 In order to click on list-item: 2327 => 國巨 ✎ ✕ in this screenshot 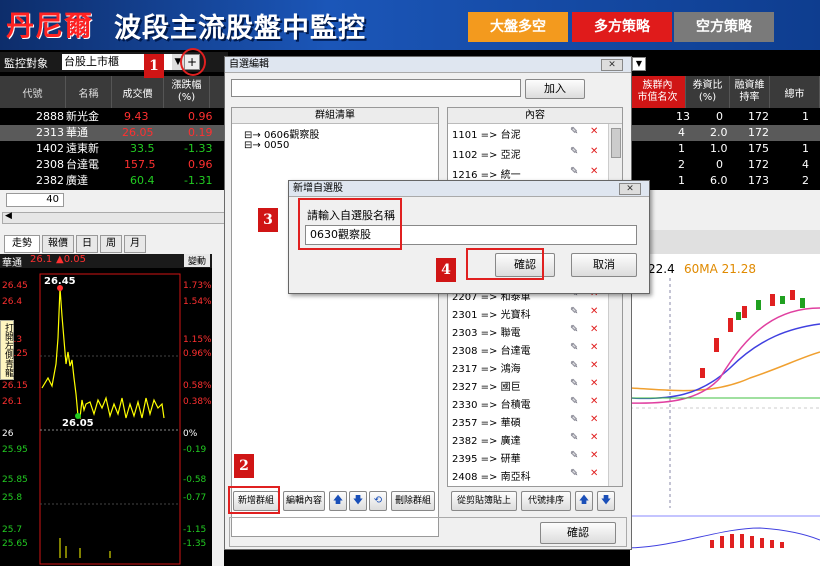, I will do `click(538, 387)`.